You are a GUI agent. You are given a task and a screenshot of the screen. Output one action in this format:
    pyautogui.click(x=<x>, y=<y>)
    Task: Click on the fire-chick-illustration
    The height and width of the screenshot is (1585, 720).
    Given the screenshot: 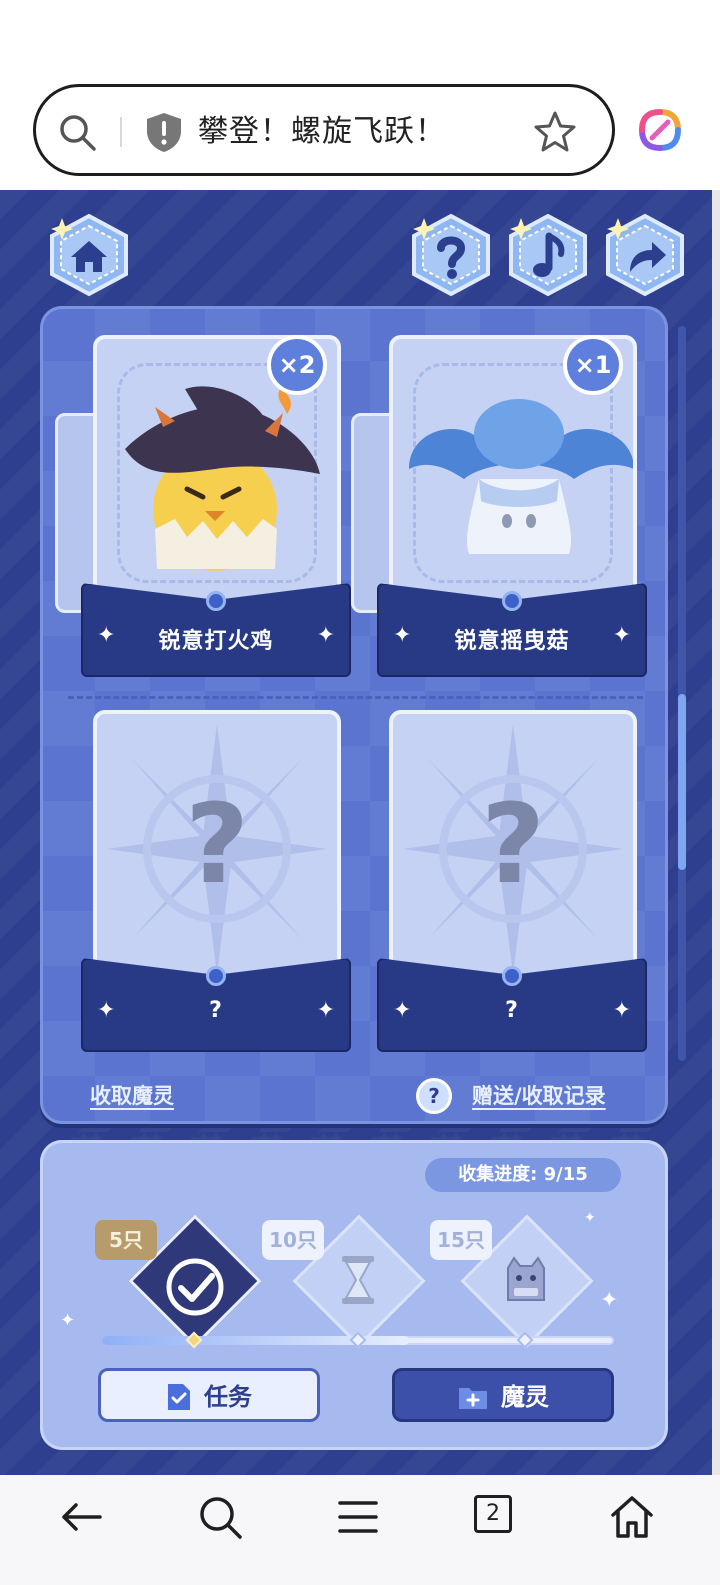 What is the action you would take?
    pyautogui.click(x=222, y=478)
    